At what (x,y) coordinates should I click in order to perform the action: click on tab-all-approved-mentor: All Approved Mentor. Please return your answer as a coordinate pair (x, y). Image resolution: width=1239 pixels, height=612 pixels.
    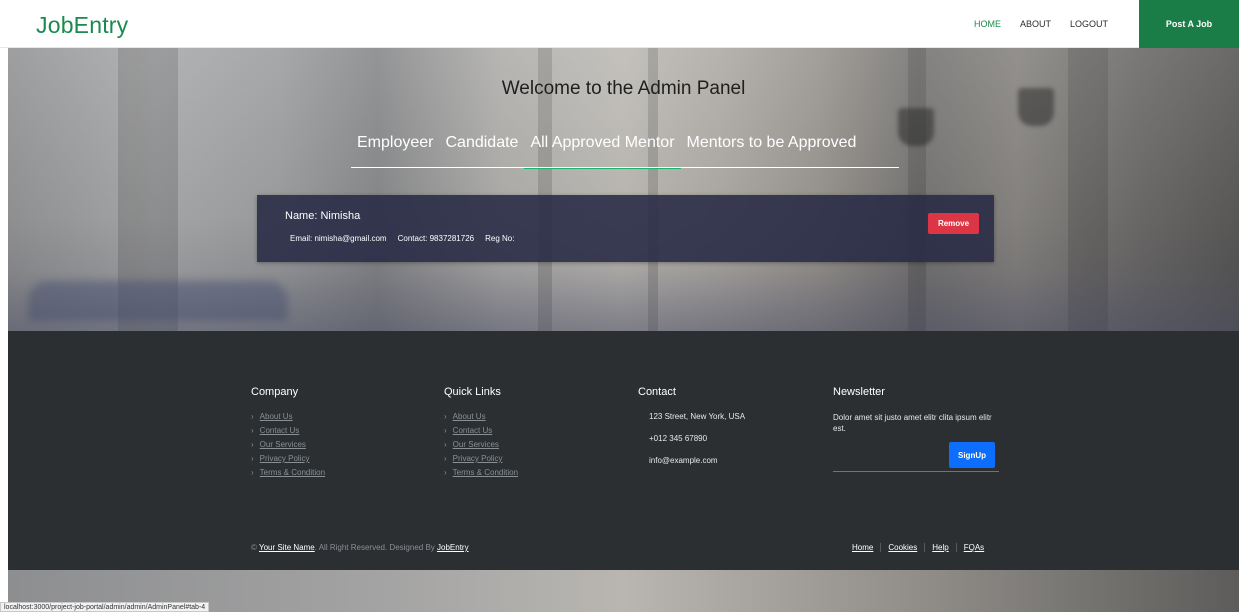
    Looking at the image, I should click on (602, 150).